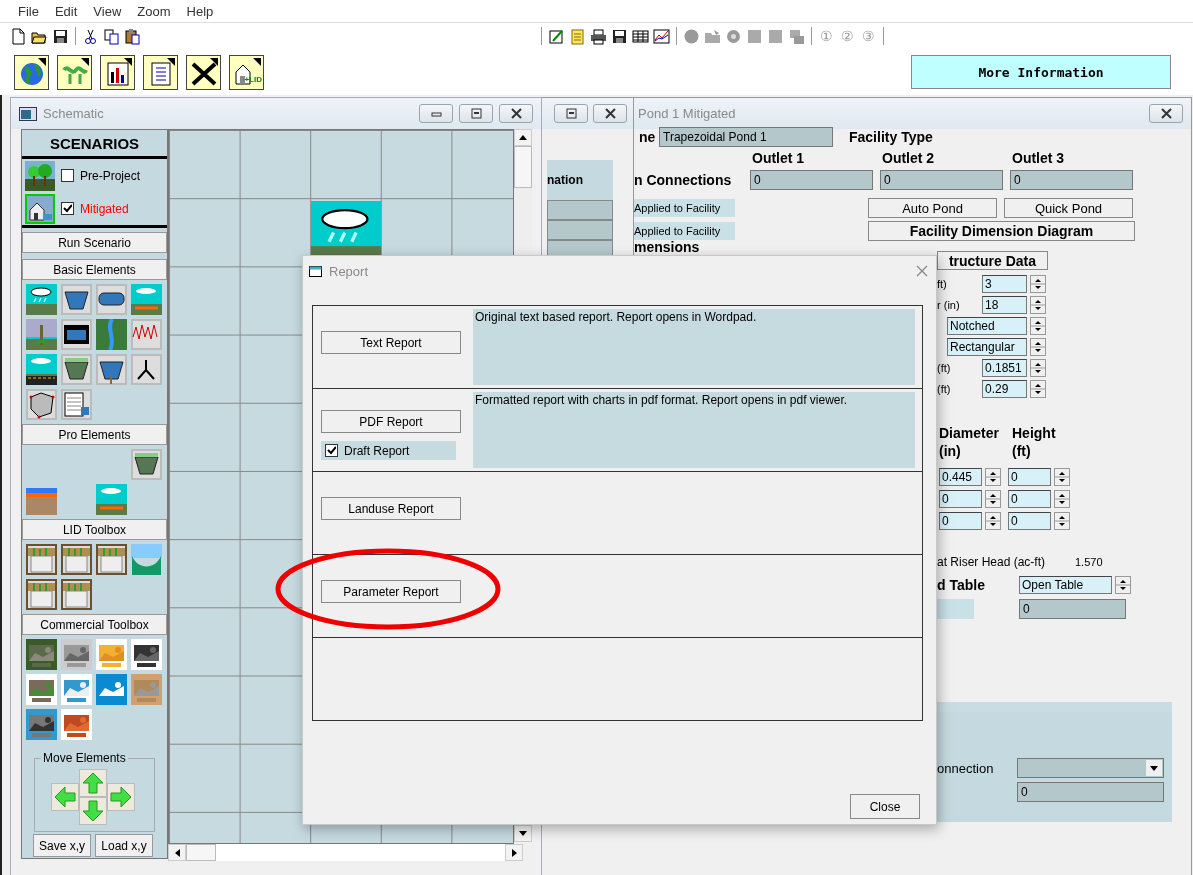  I want to click on rain-cloud-icon, so click(41, 299).